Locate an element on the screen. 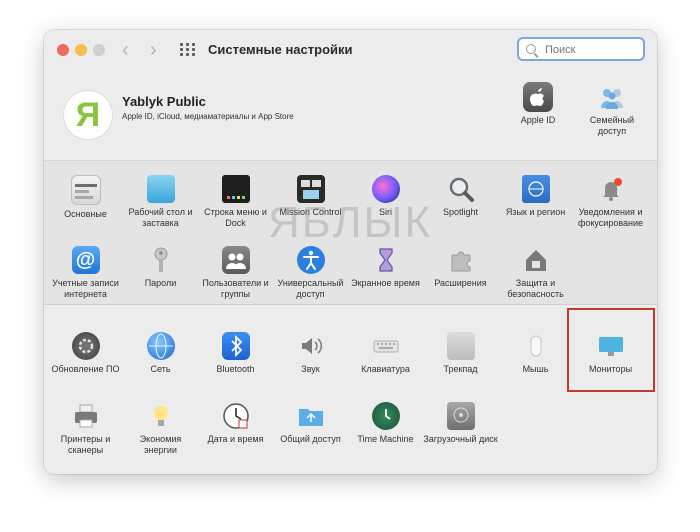 The image size is (700, 532). hourglass-icon is located at coordinates (386, 260).